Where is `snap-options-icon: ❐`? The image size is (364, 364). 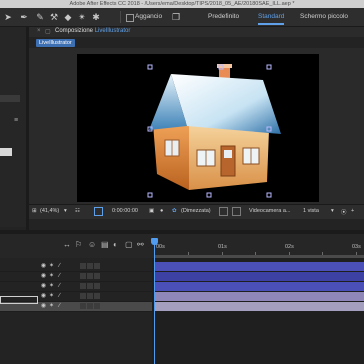 snap-options-icon: ❐ is located at coordinates (176, 17).